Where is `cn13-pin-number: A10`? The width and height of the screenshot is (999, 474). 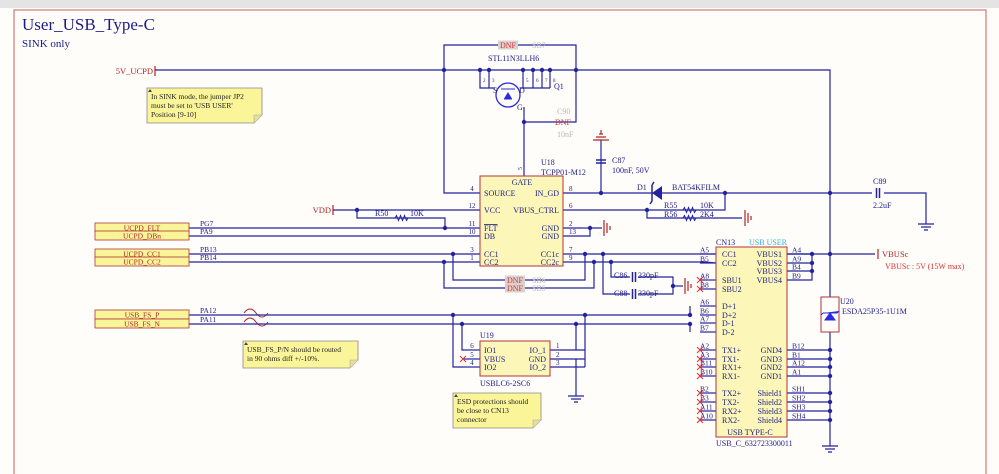 cn13-pin-number: A10 is located at coordinates (706, 416).